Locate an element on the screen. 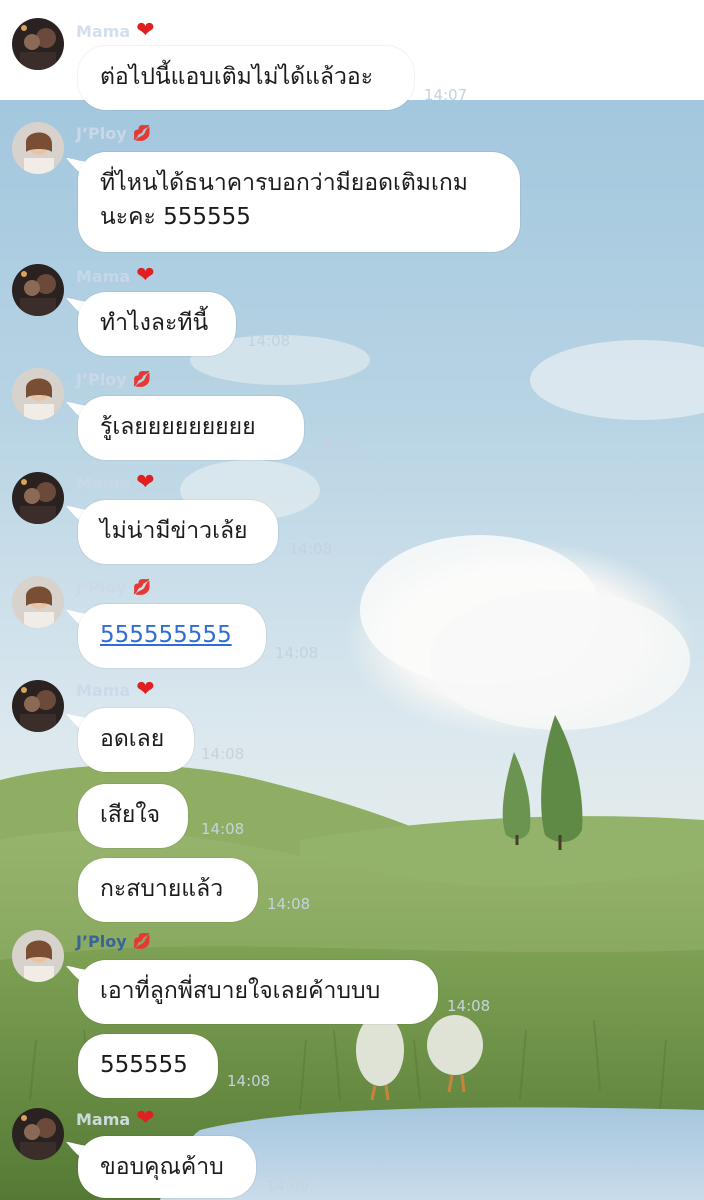  message-time: 14:07 is located at coordinates (446, 95).